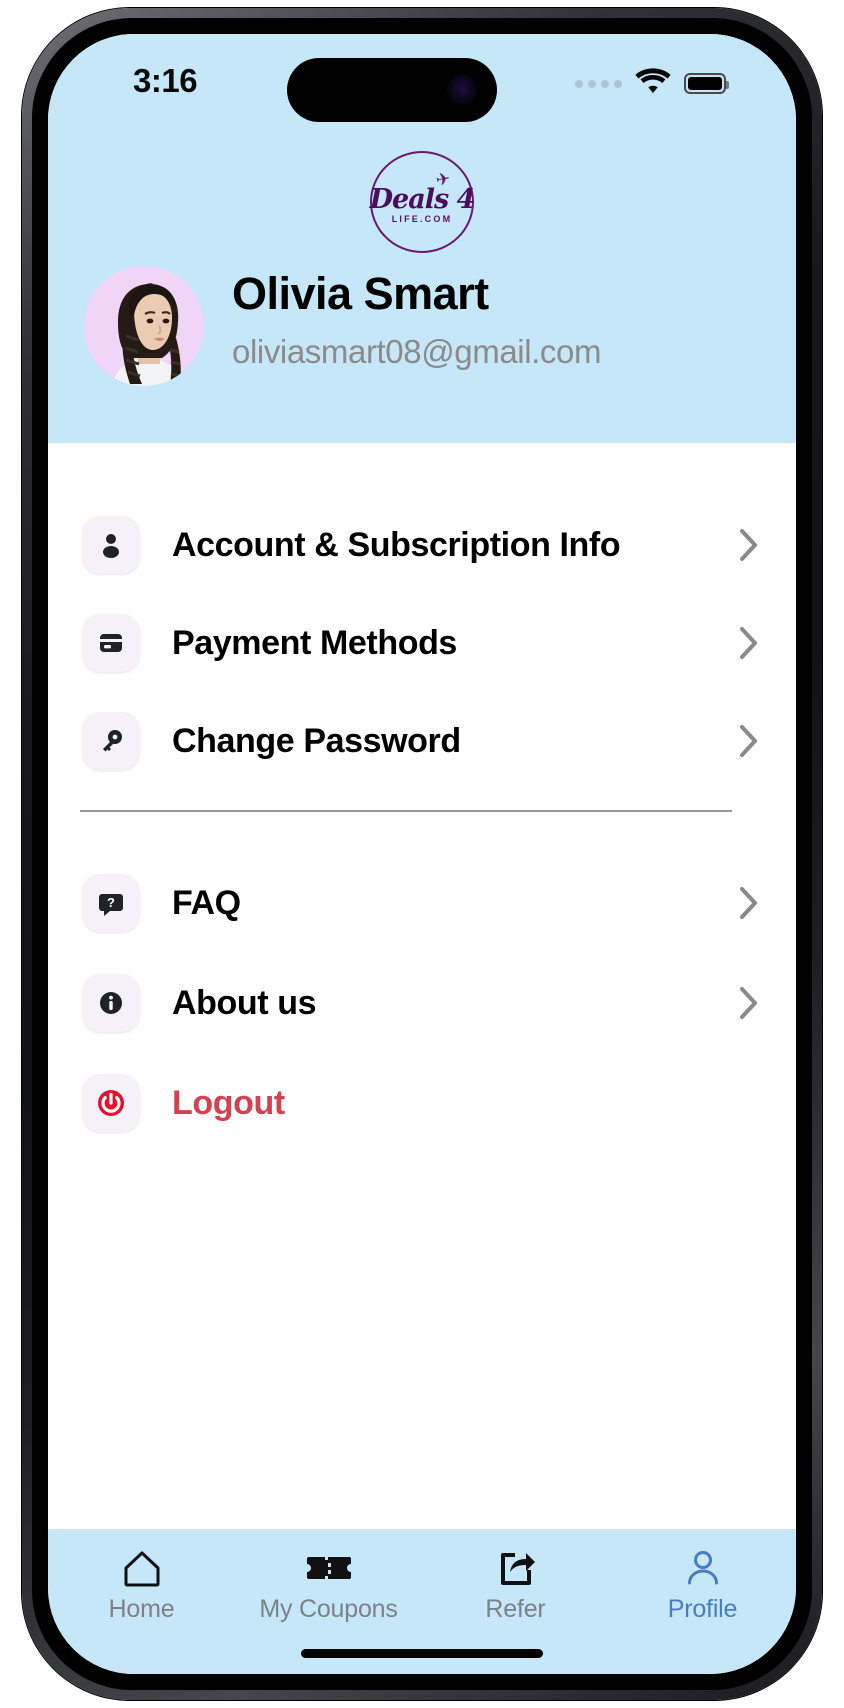  I want to click on wifi-icon, so click(653, 83).